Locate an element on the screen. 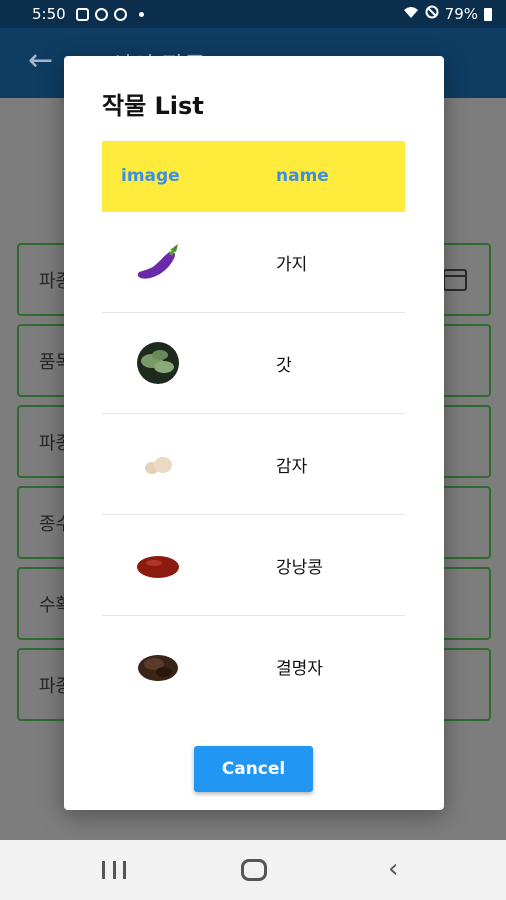 This screenshot has width=506, height=900. battery-icon is located at coordinates (488, 14).